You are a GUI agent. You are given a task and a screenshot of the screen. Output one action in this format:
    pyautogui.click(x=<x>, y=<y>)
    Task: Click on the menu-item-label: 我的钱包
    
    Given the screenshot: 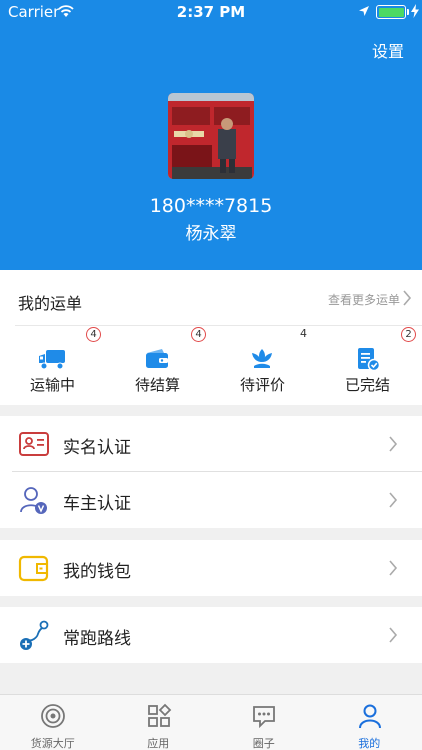 What is the action you would take?
    pyautogui.click(x=97, y=572)
    